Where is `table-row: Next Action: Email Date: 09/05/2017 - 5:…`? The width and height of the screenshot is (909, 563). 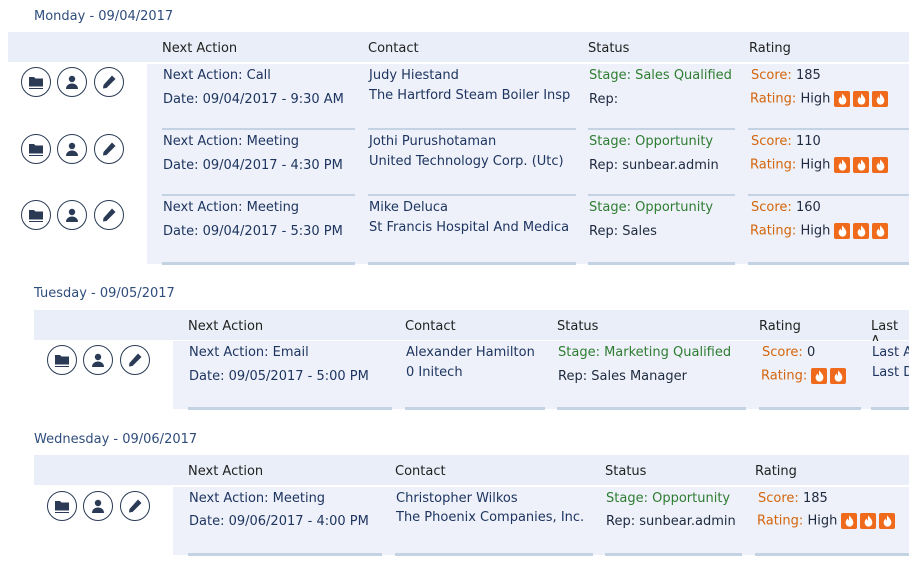 table-row: Next Action: Email Date: 09/05/2017 - 5:… is located at coordinates (454, 376).